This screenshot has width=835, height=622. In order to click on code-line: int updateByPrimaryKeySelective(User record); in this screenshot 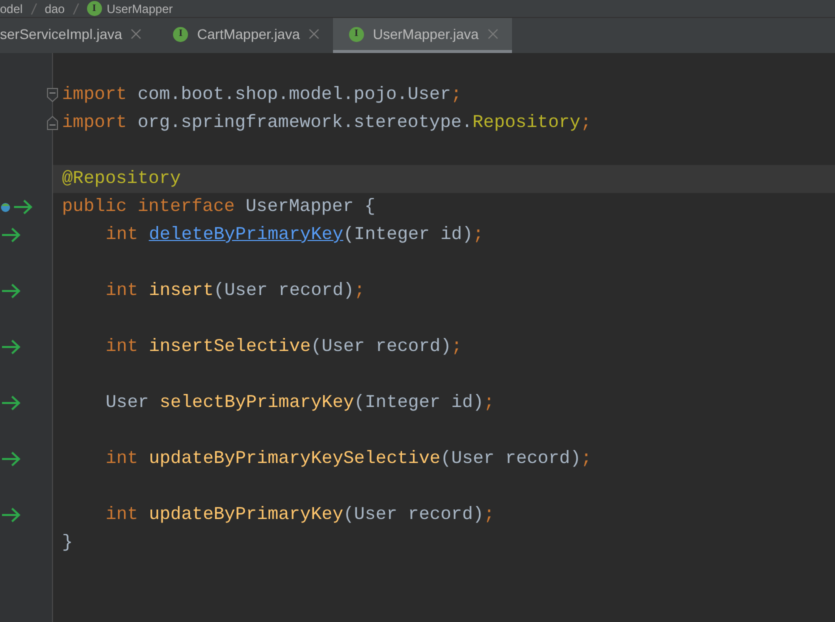, I will do `click(349, 459)`.